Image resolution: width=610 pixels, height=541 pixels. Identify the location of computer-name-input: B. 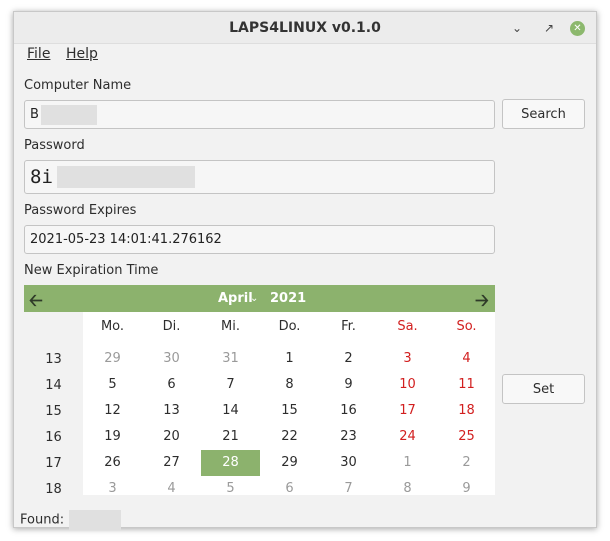
(259, 114).